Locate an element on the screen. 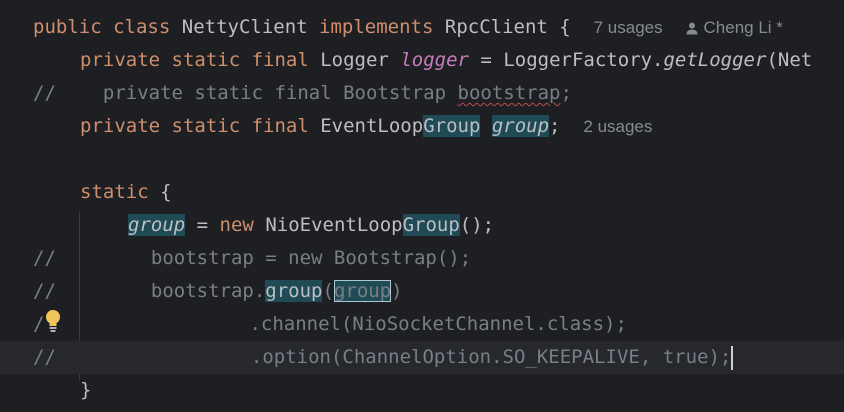 This screenshot has height=412, width=844. keyword-class: class is located at coordinates (142, 27).